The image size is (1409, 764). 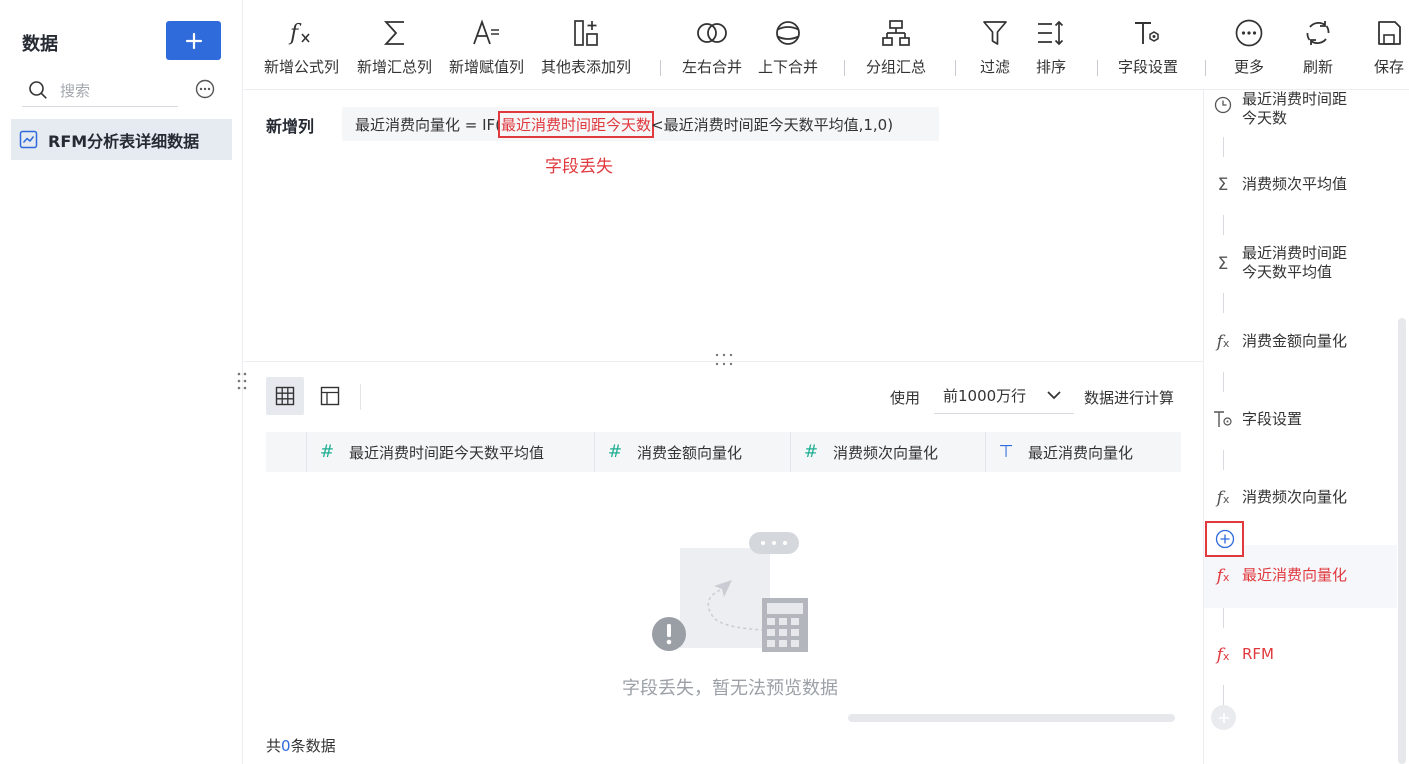 I want to click on step-label: 最近消费向量化, so click(x=1295, y=575).